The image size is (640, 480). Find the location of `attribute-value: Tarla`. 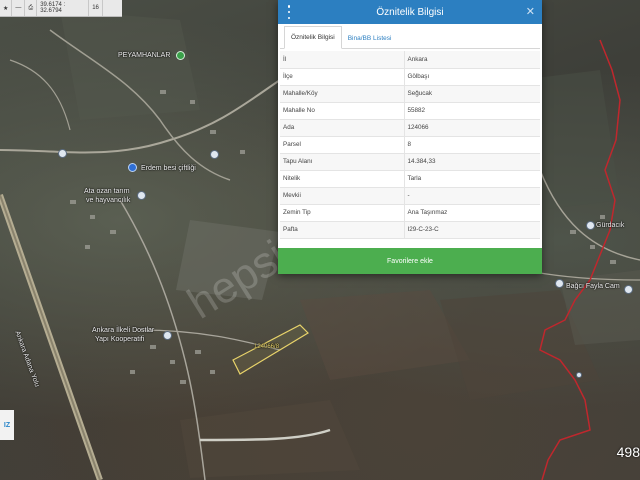

attribute-value: Tarla is located at coordinates (472, 179).